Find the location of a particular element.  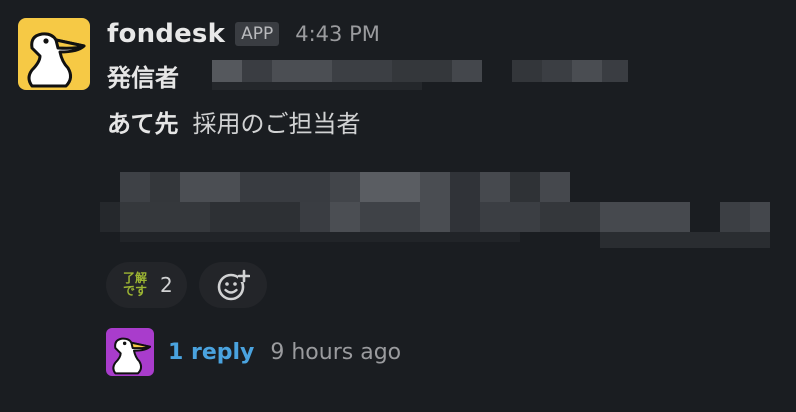

ryokai-desu-emoji: 了解 です is located at coordinates (134, 284).